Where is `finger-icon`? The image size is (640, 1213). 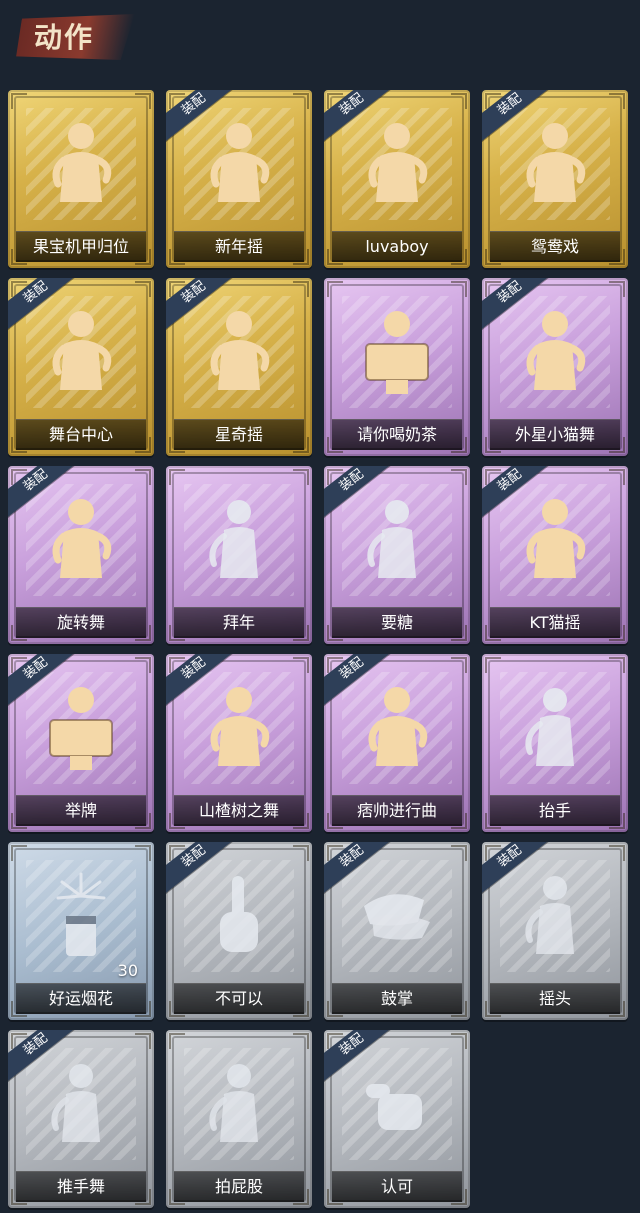
finger-icon is located at coordinates (239, 916).